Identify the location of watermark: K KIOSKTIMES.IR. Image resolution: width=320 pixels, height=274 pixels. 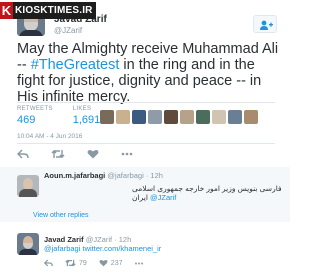
(48, 10).